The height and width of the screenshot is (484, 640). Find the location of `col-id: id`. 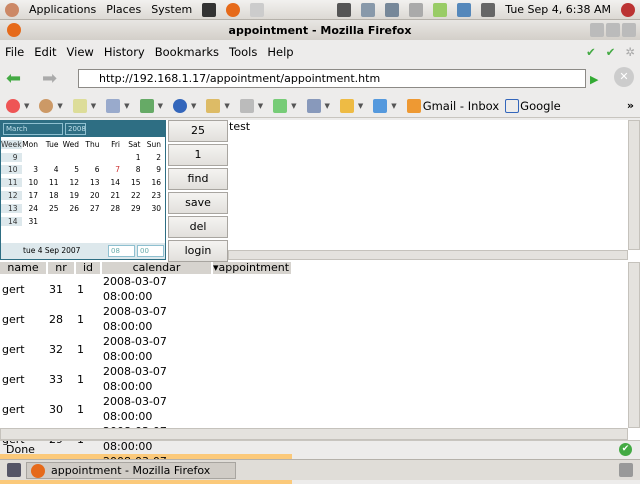

col-id: id is located at coordinates (88, 268).